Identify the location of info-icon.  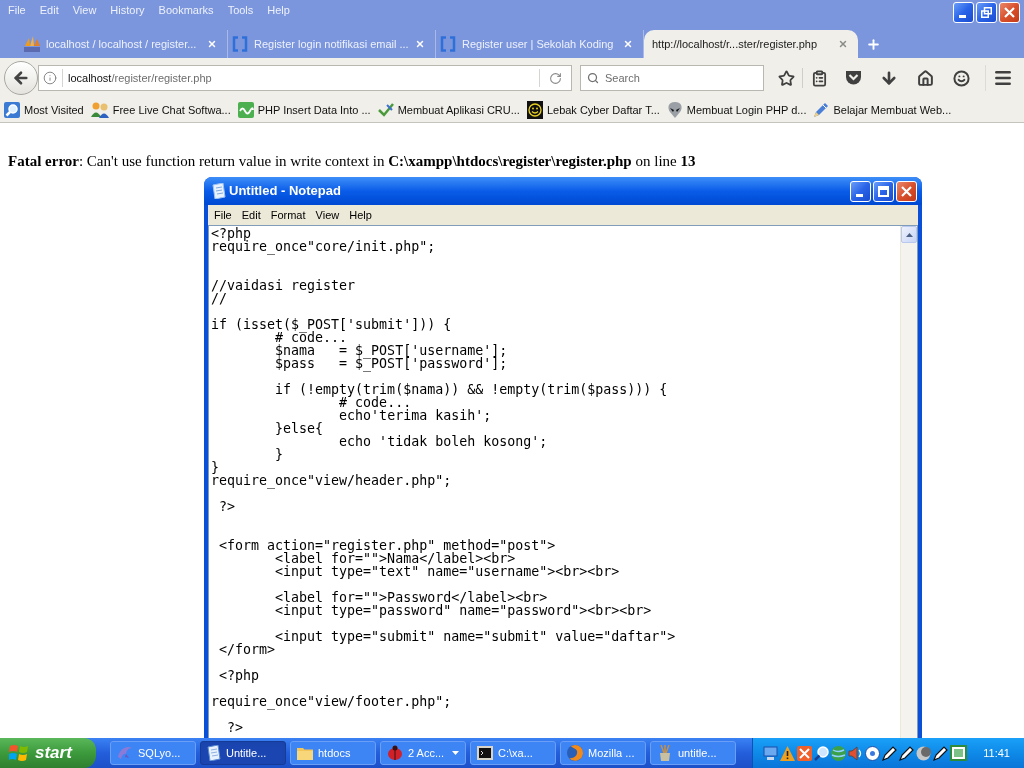
(50, 78).